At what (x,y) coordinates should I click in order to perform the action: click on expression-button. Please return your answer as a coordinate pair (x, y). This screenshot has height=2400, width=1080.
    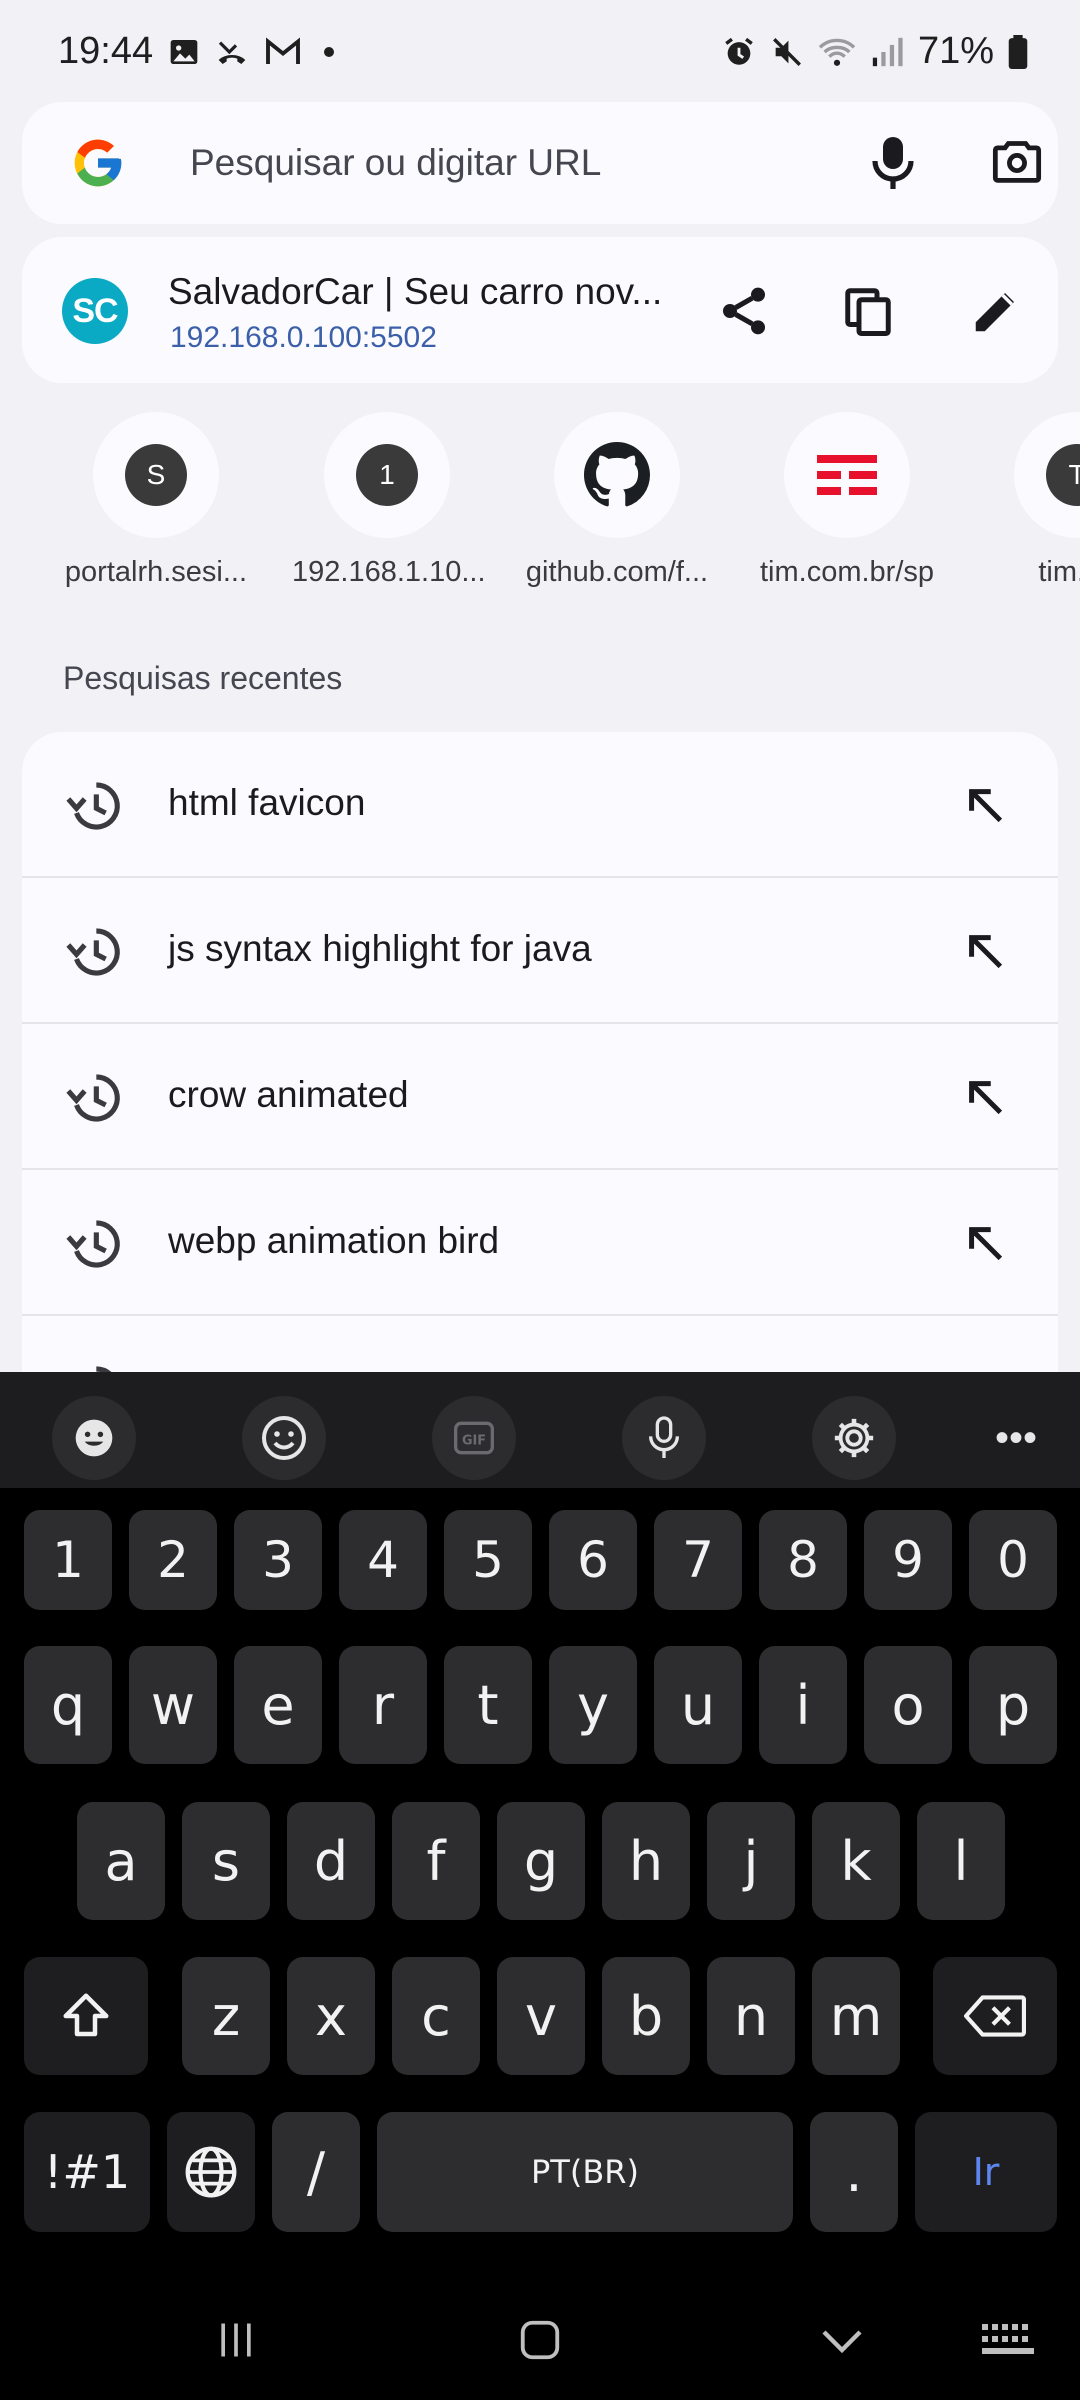
    Looking at the image, I should click on (94, 1438).